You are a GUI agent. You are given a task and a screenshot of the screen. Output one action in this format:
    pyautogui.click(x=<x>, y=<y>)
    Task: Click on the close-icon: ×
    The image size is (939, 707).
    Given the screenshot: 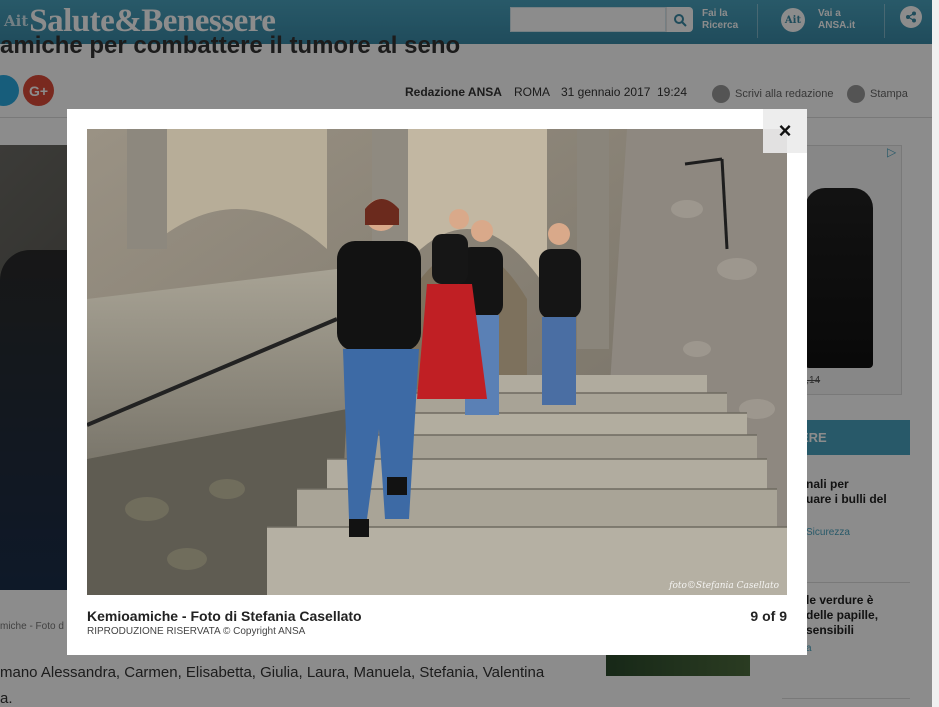 What is the action you would take?
    pyautogui.click(x=785, y=130)
    